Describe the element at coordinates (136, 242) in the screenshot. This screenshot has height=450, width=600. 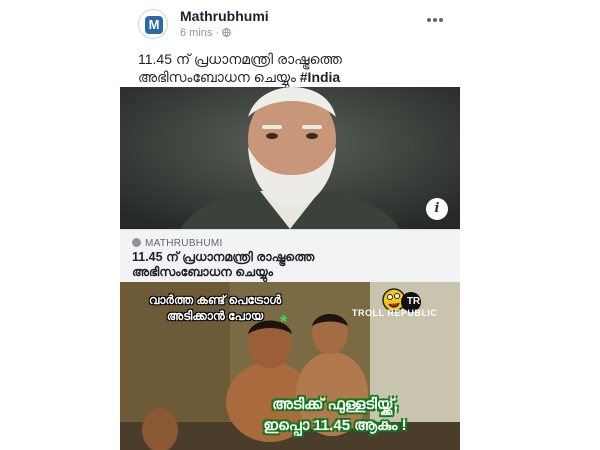
I see `link-domain-icon` at that location.